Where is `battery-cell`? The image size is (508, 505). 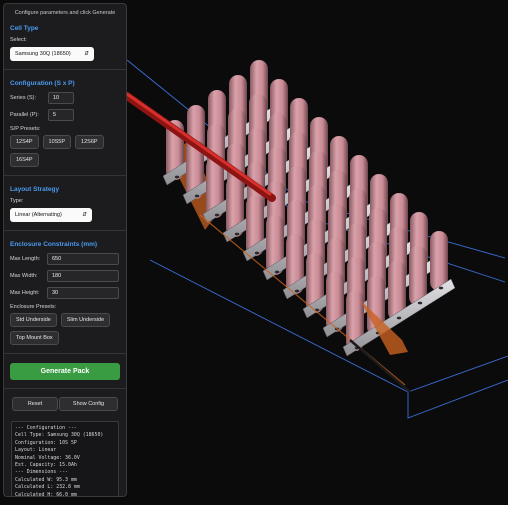
battery-cell is located at coordinates (439, 261).